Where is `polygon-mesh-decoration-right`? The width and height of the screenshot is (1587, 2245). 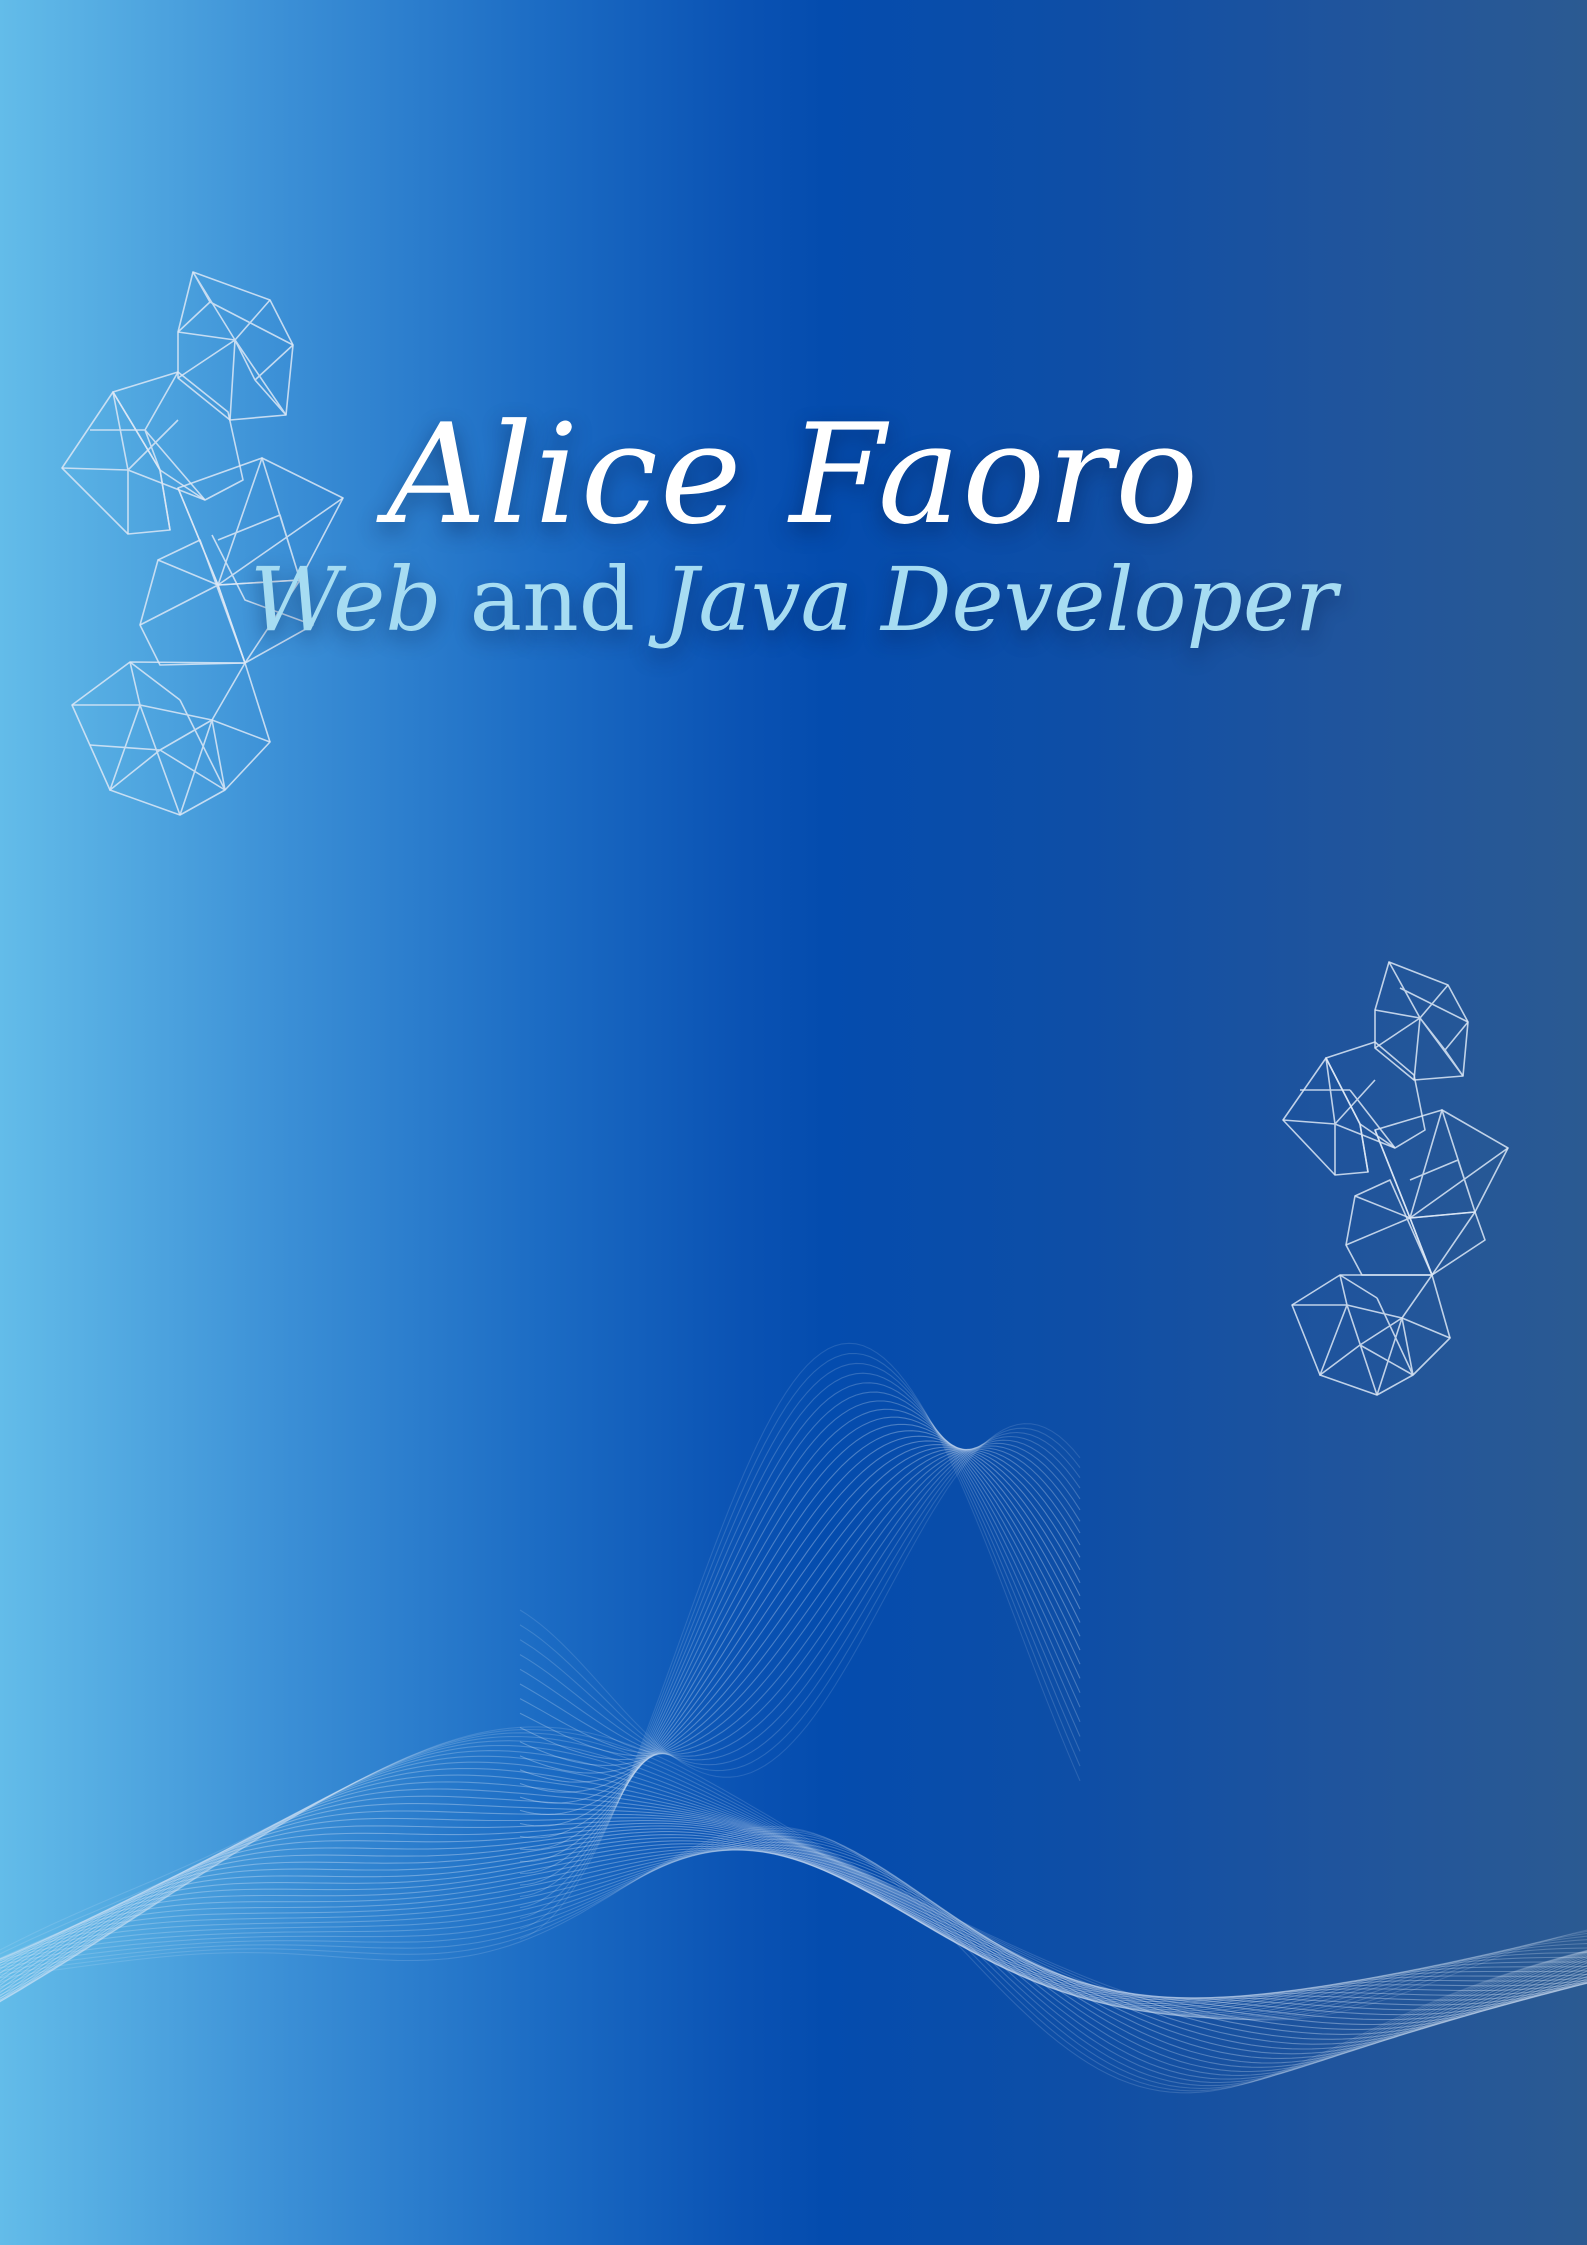
polygon-mesh-decoration-right is located at coordinates (1395, 1178).